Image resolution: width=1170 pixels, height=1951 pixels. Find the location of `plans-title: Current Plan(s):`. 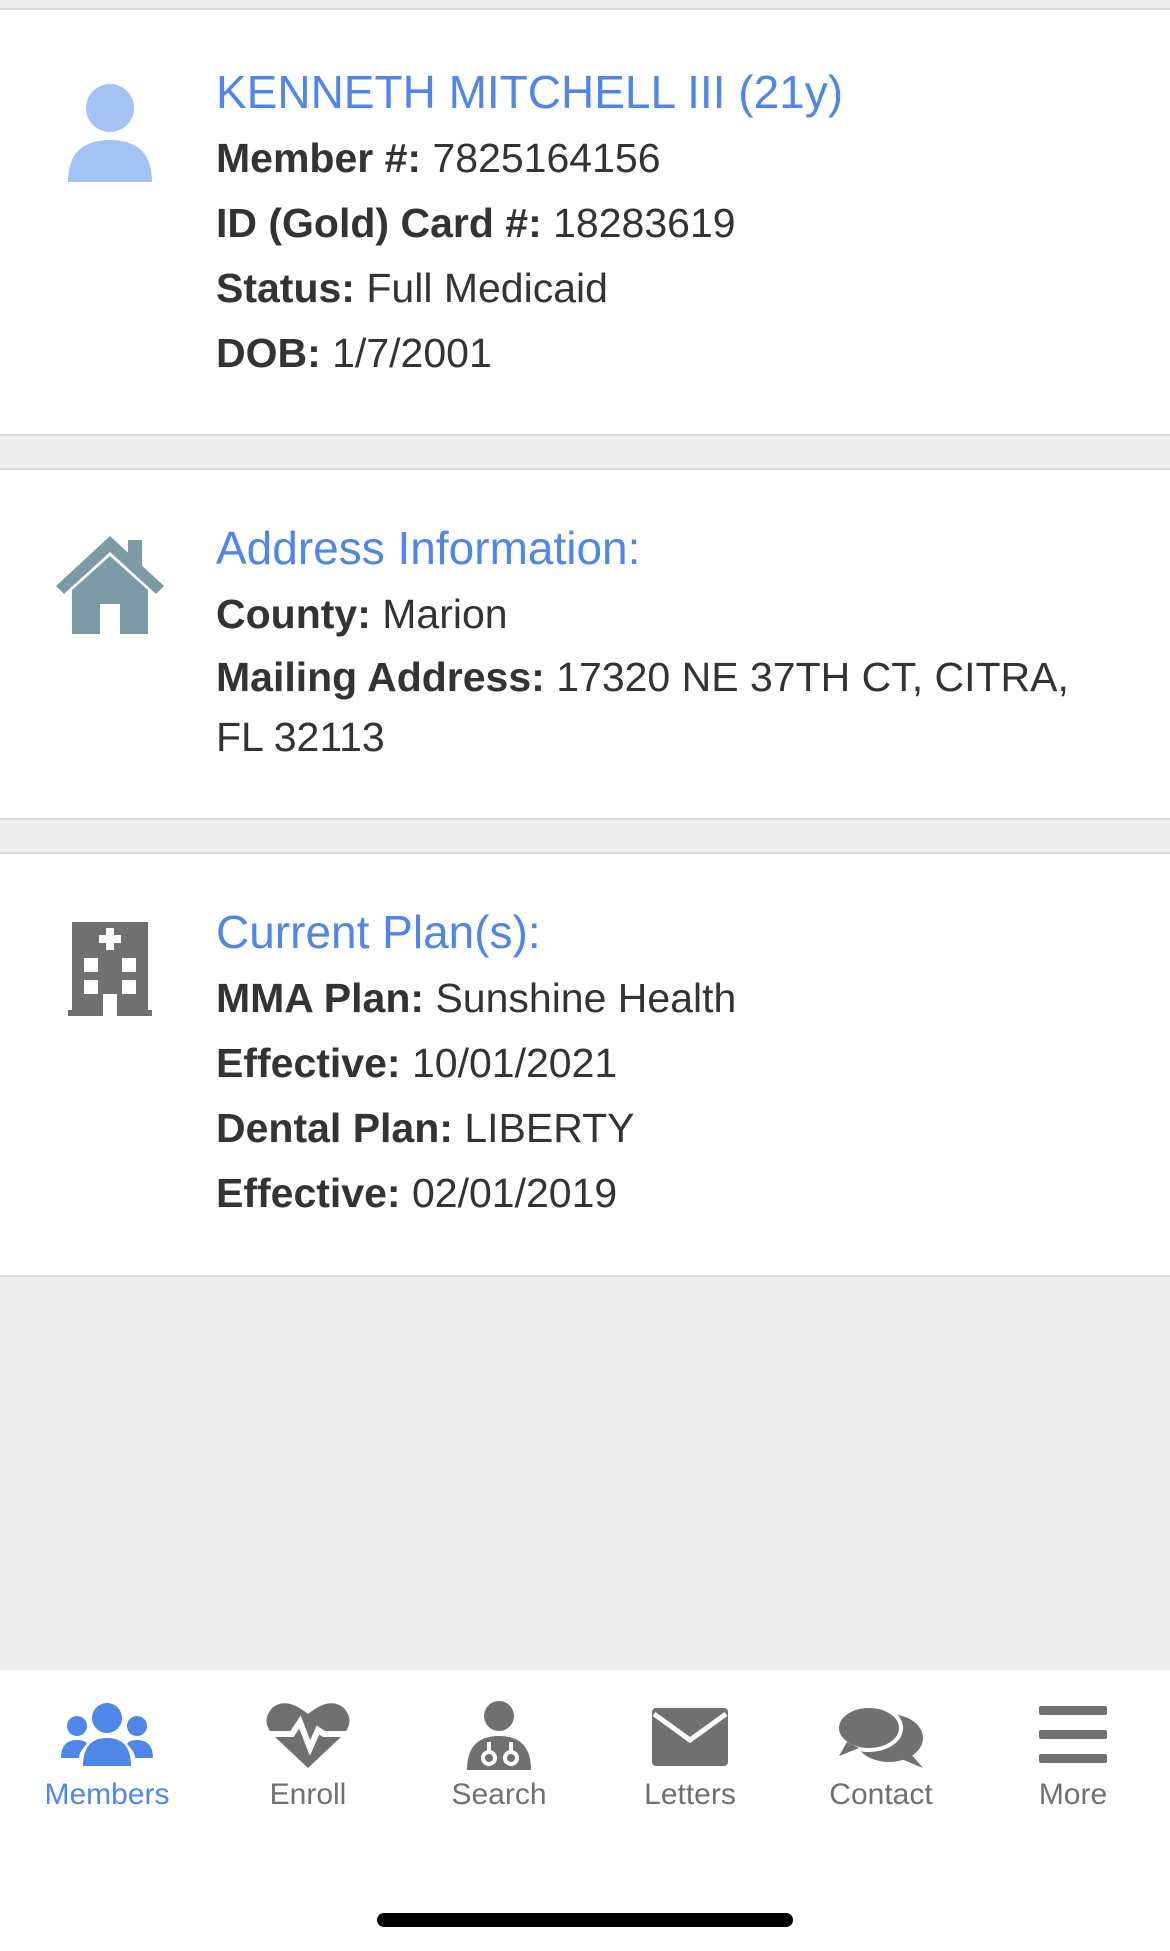

plans-title: Current Plan(s): is located at coordinates (378, 932).